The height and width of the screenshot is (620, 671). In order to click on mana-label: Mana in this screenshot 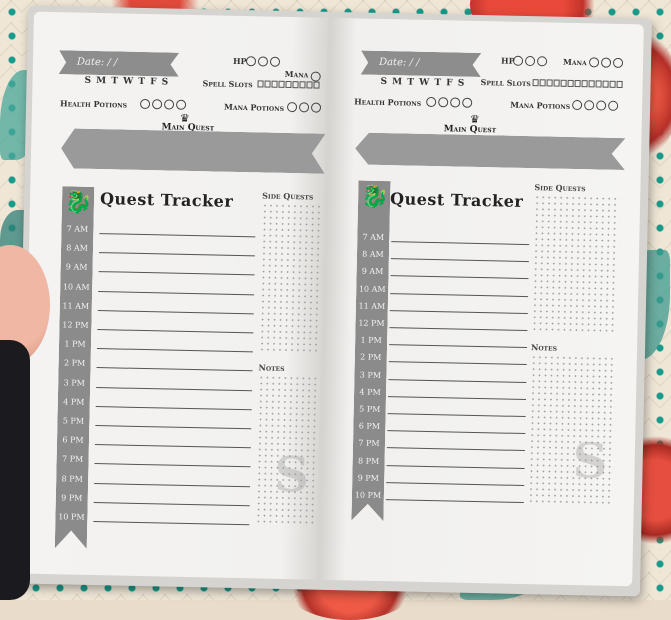, I will do `click(574, 62)`.